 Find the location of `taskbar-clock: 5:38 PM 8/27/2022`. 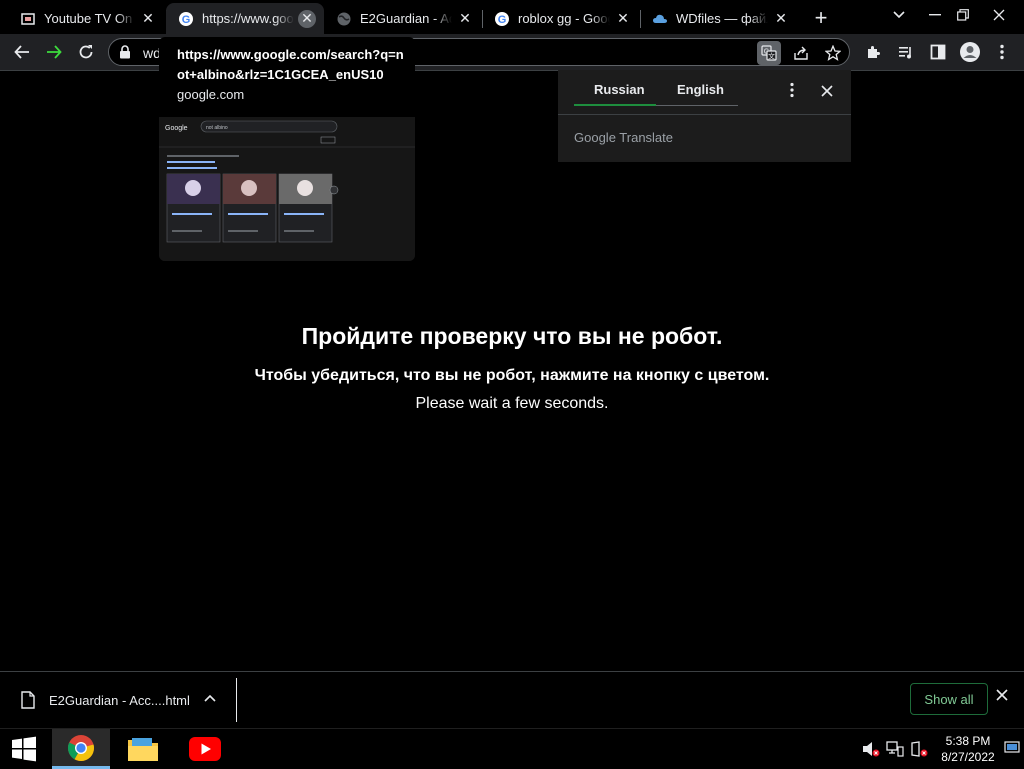

taskbar-clock: 5:38 PM 8/27/2022 is located at coordinates (968, 749).